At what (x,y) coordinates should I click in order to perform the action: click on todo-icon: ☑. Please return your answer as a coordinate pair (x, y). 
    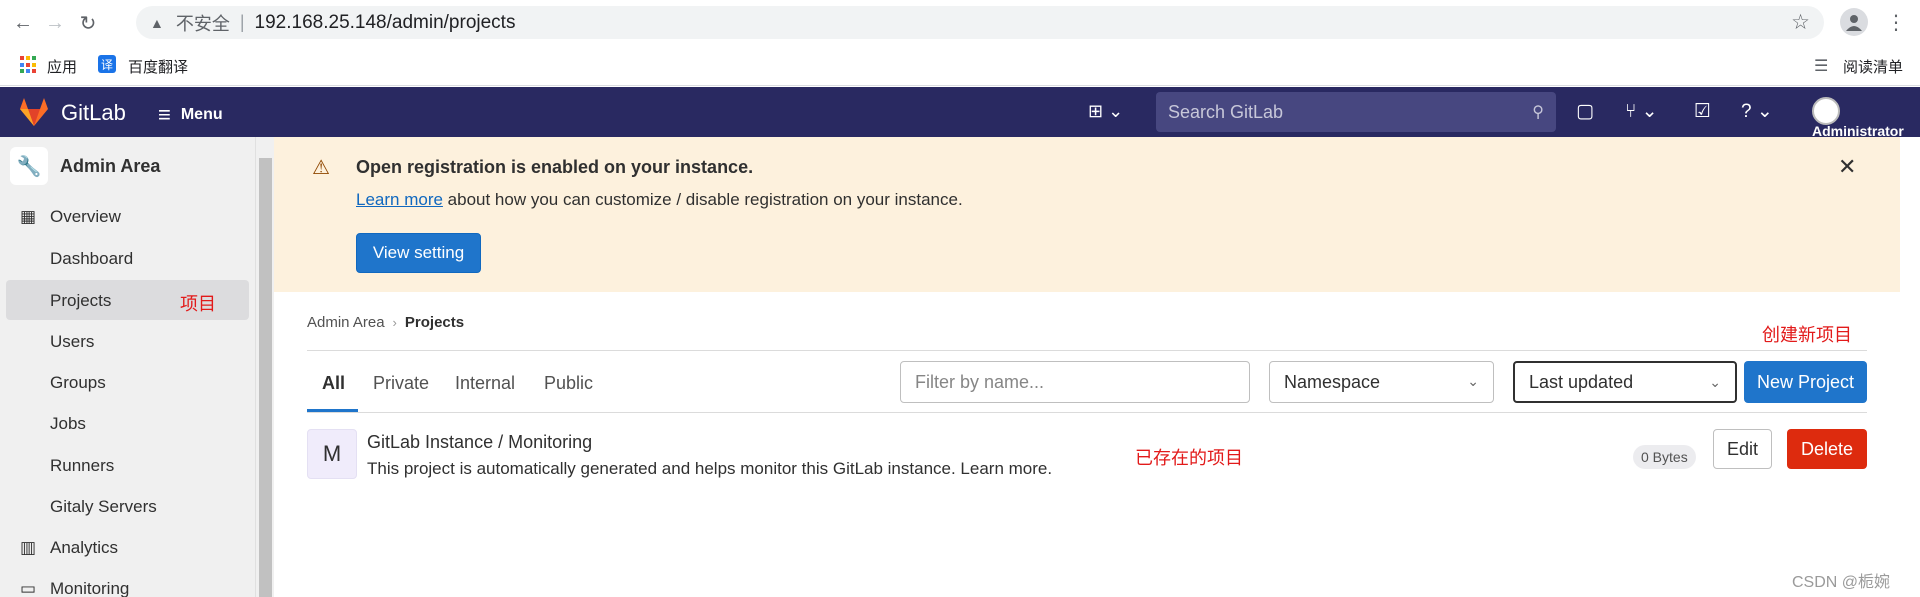
    Looking at the image, I should click on (1702, 111).